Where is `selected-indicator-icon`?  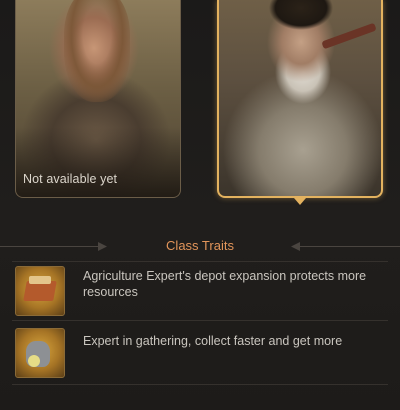
selected-indicator-icon is located at coordinates (300, 201).